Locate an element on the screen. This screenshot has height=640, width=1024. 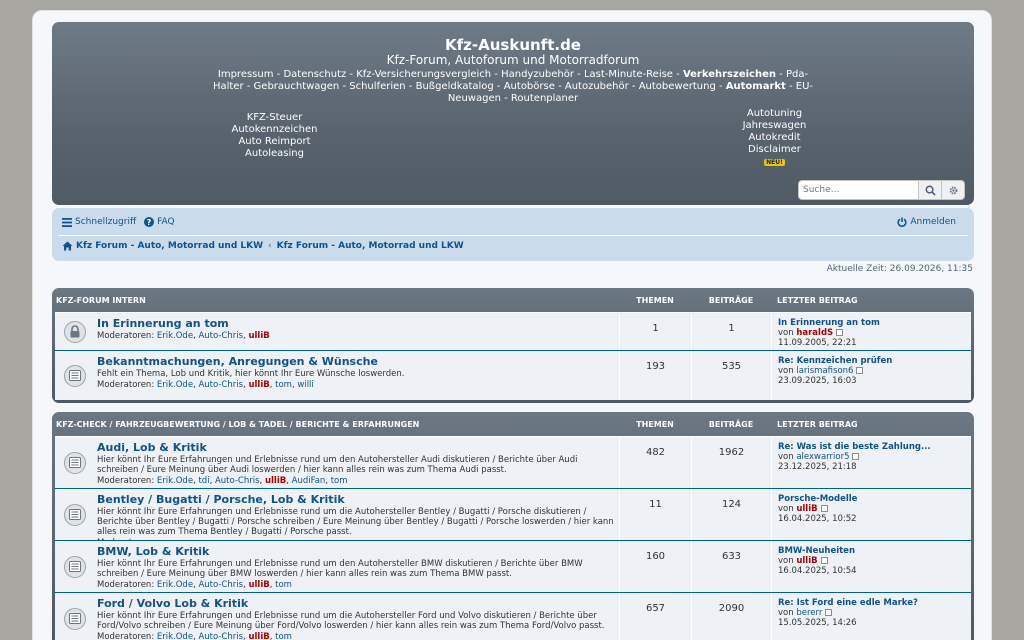
header-link: Autobewertung is located at coordinates (677, 86).